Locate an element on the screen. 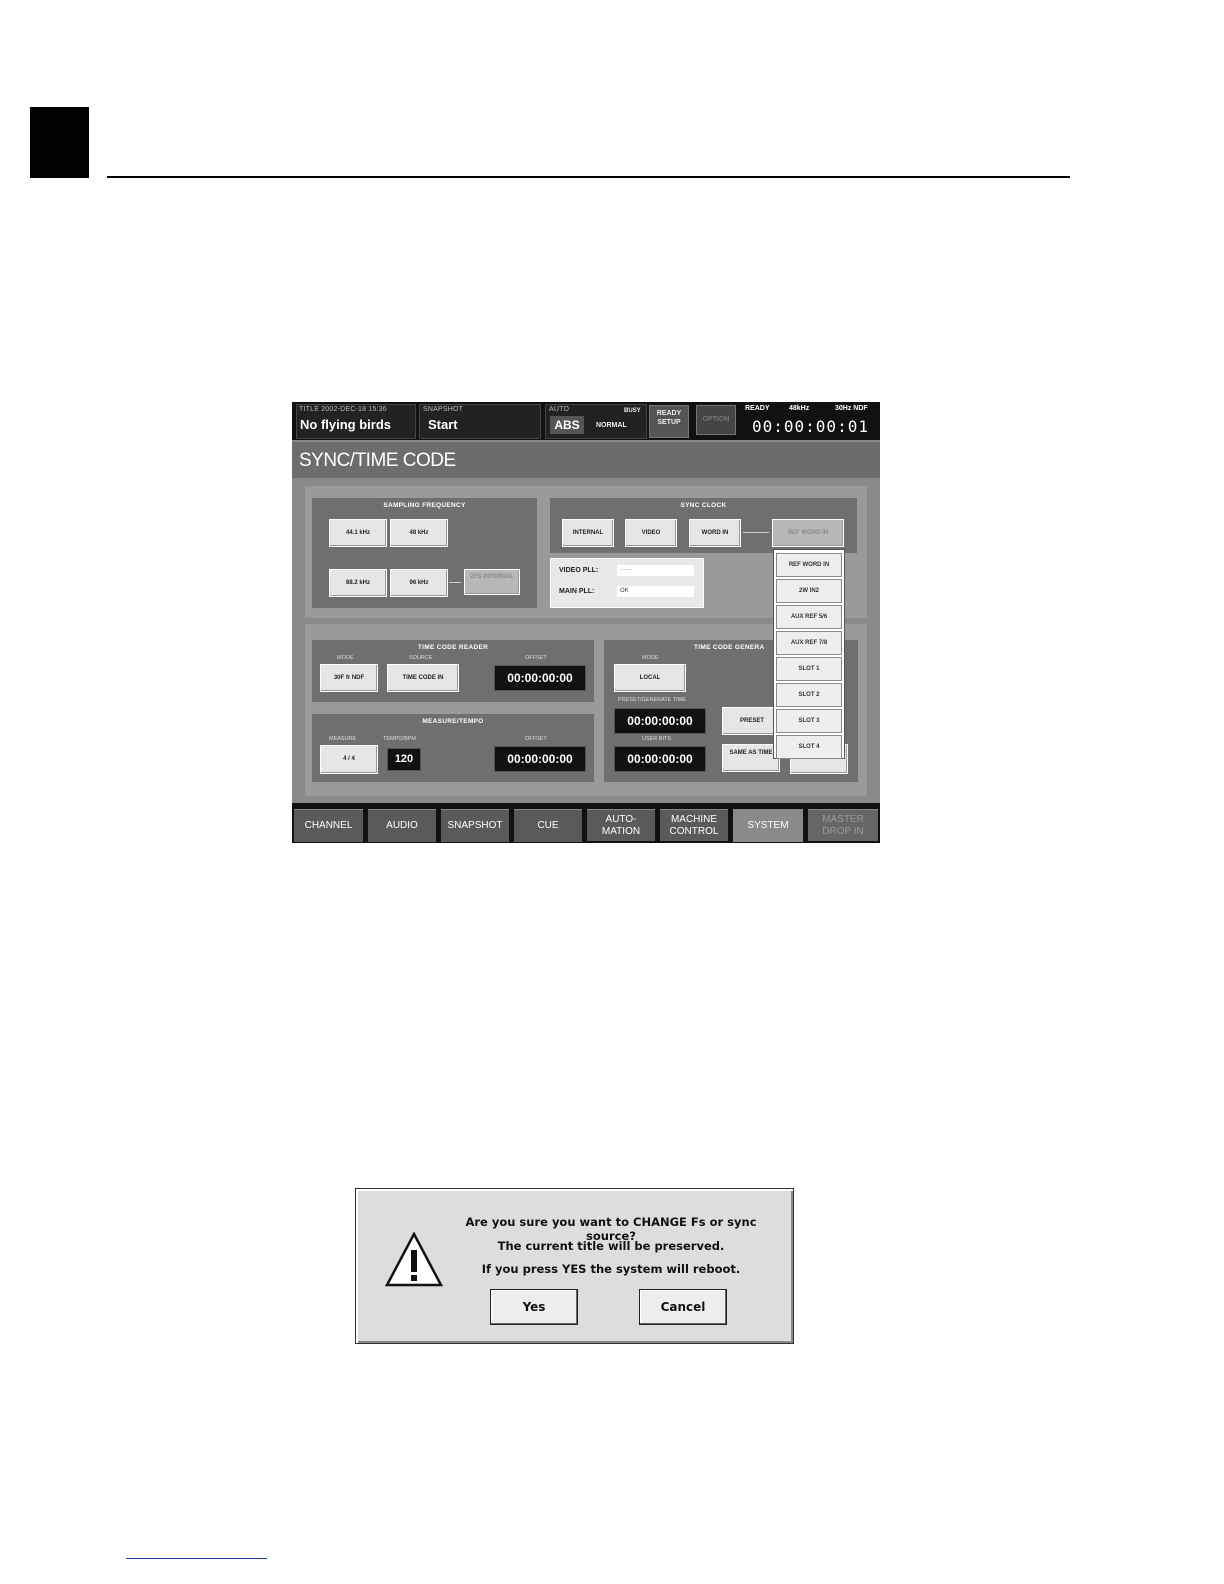  measure-label: MEASURE is located at coordinates (343, 739).